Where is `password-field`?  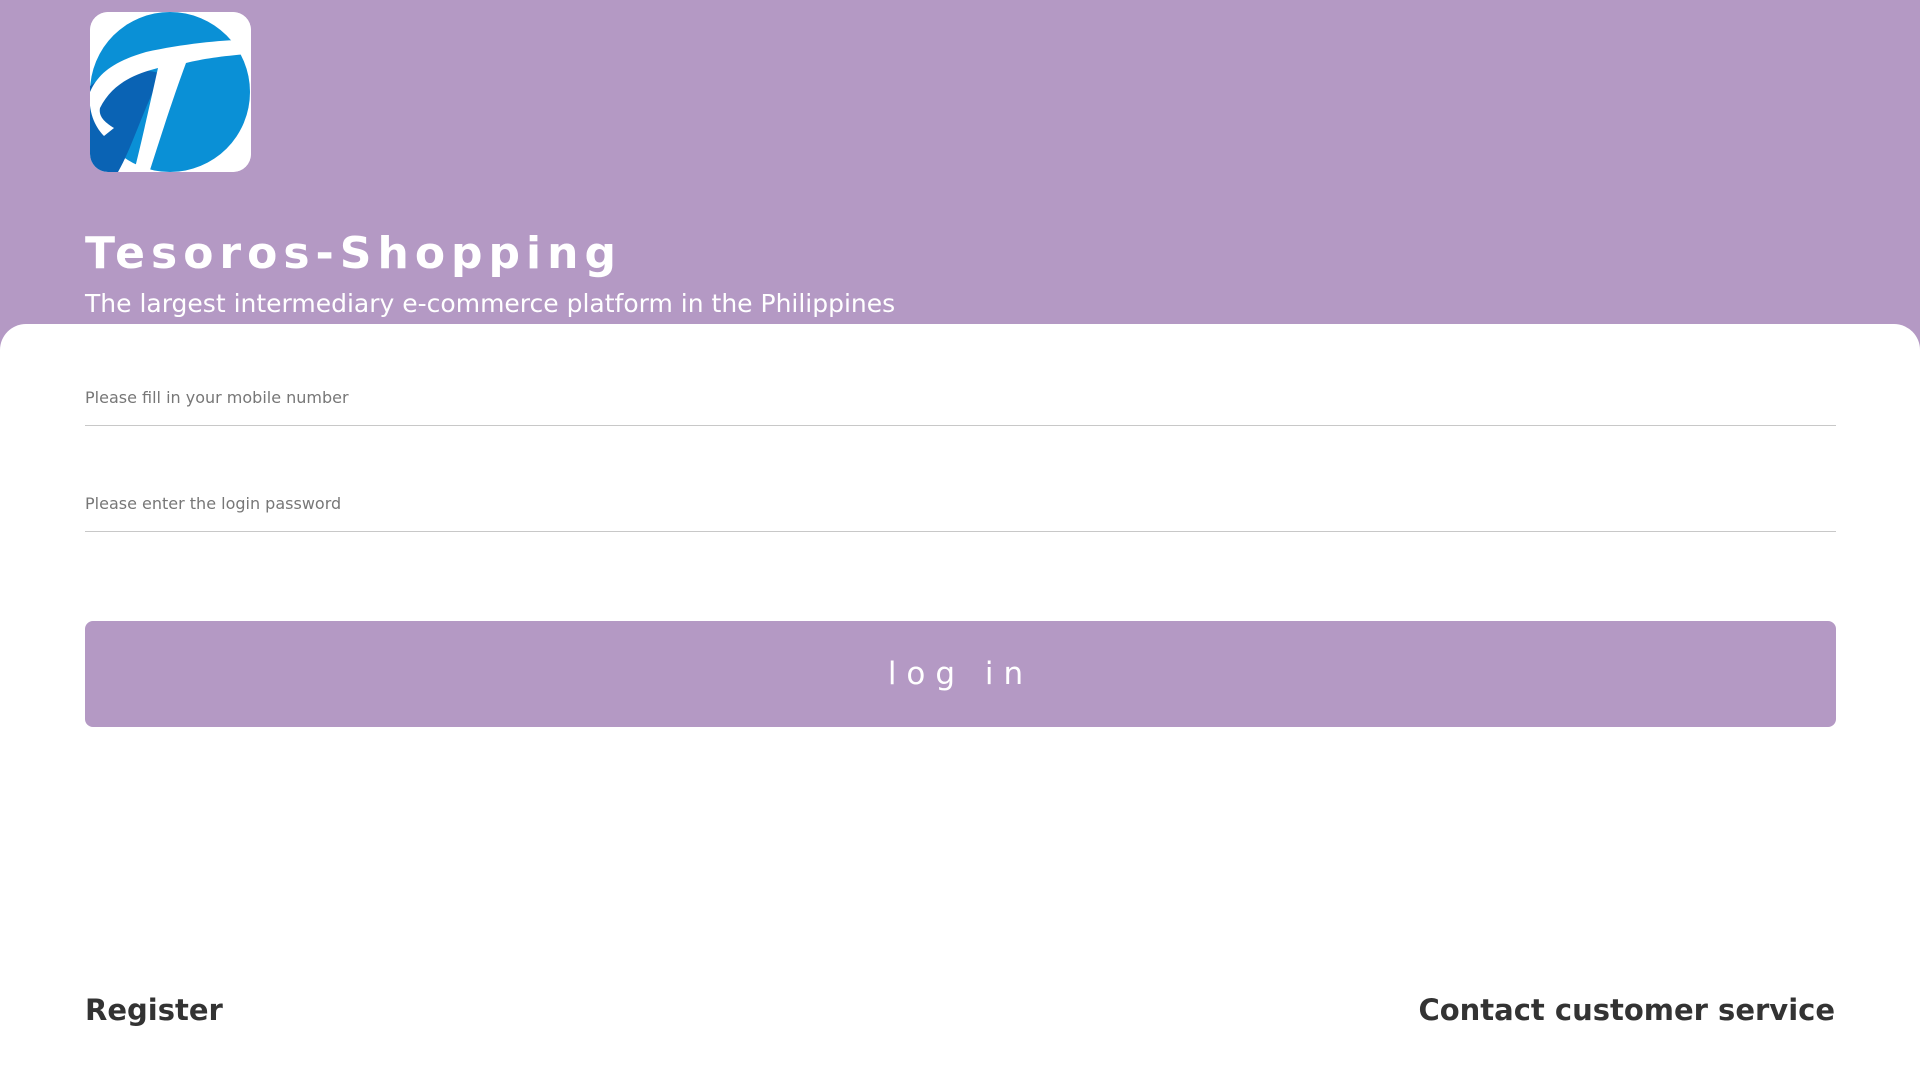
password-field is located at coordinates (960, 504).